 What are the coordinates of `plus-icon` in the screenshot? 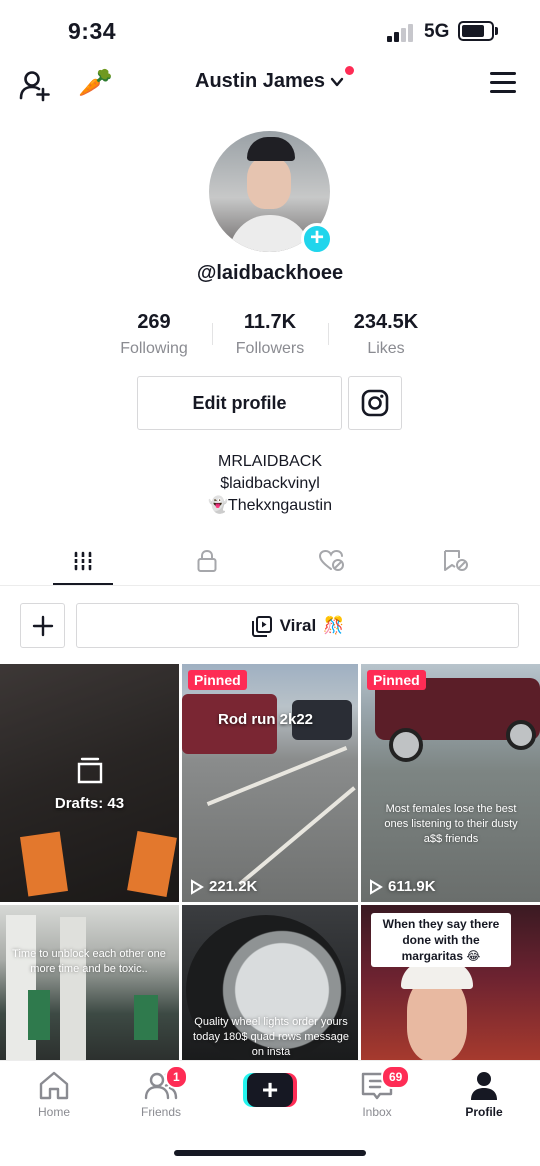 It's located at (42, 625).